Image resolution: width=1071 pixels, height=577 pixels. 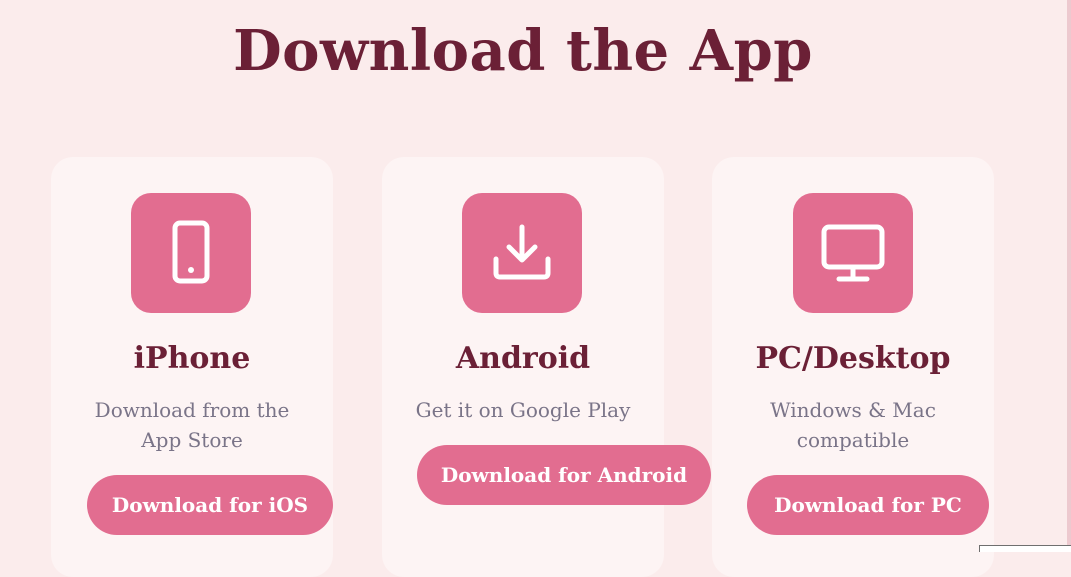 What do you see at coordinates (192, 425) in the screenshot?
I see `card-description-iphone: Download from the App Store` at bounding box center [192, 425].